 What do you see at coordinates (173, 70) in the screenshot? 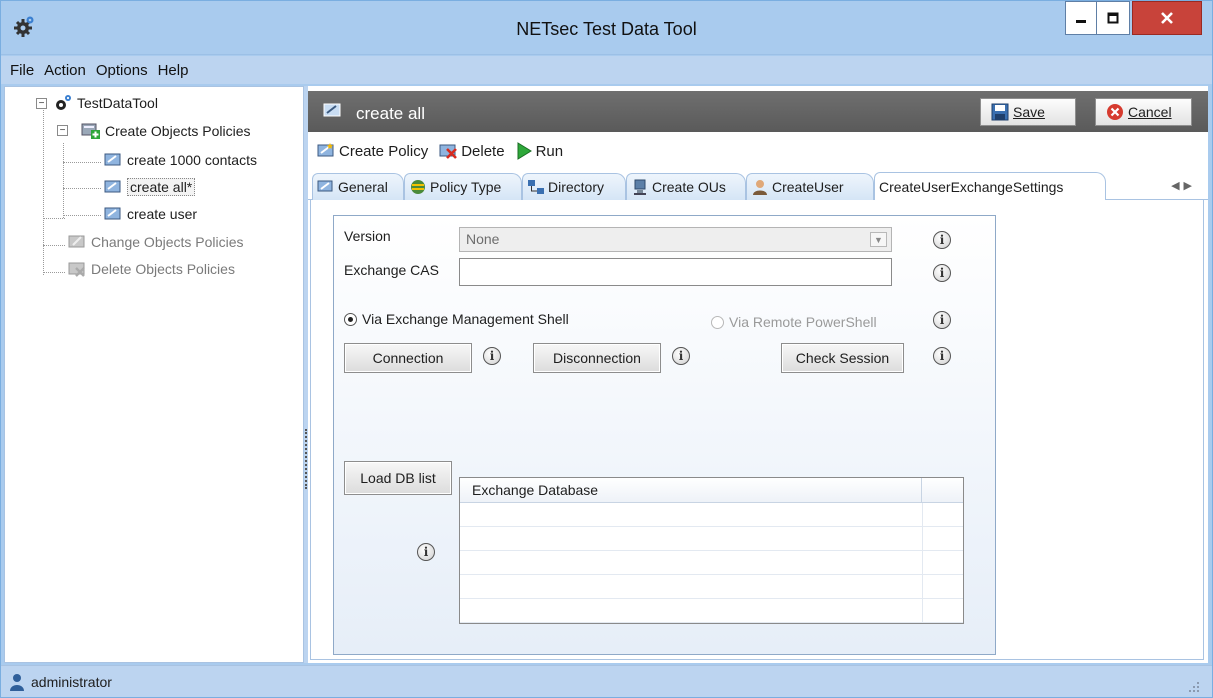
I see `menu-help: Help` at bounding box center [173, 70].